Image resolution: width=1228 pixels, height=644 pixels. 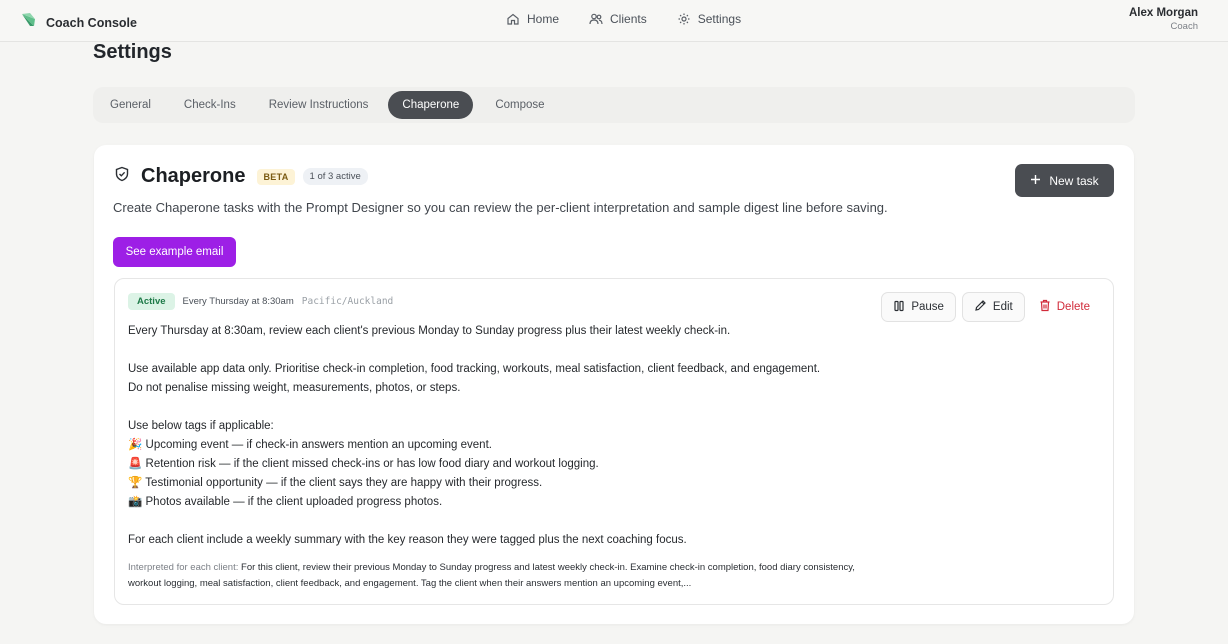 I want to click on nav-settings-label: Settings, so click(x=719, y=19).